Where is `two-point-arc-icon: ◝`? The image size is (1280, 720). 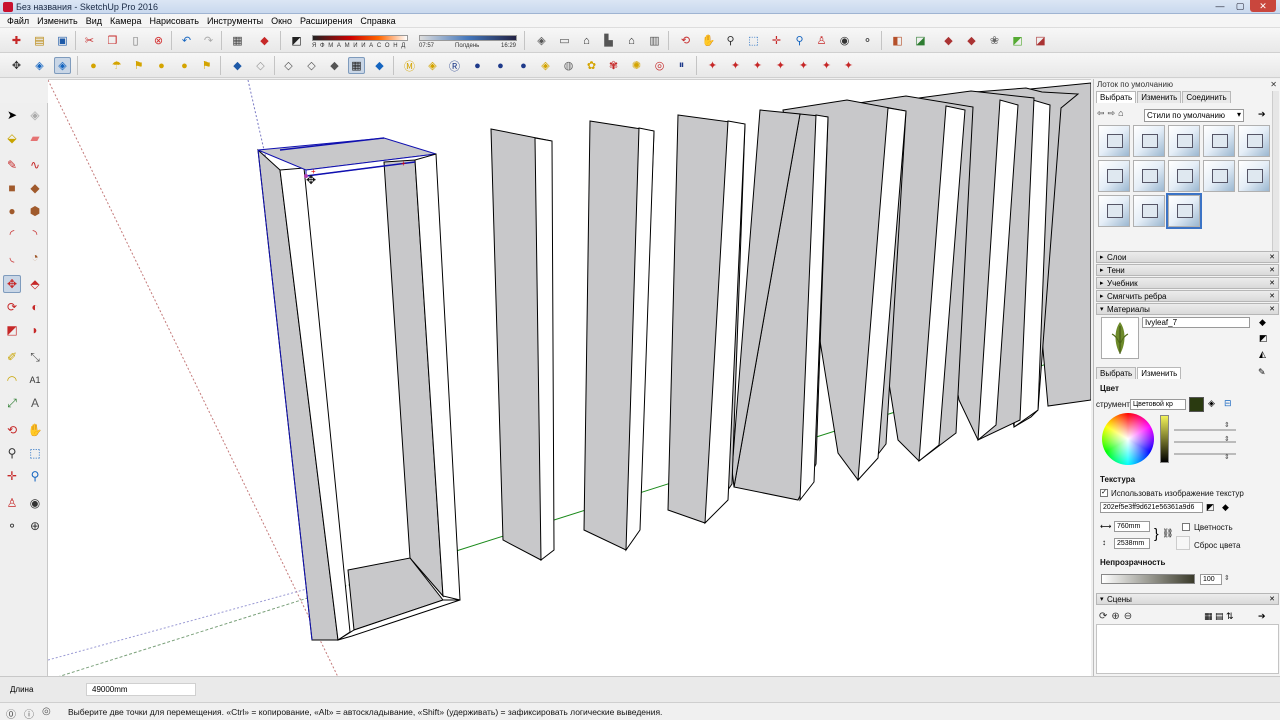 two-point-arc-icon: ◝ is located at coordinates (35, 234).